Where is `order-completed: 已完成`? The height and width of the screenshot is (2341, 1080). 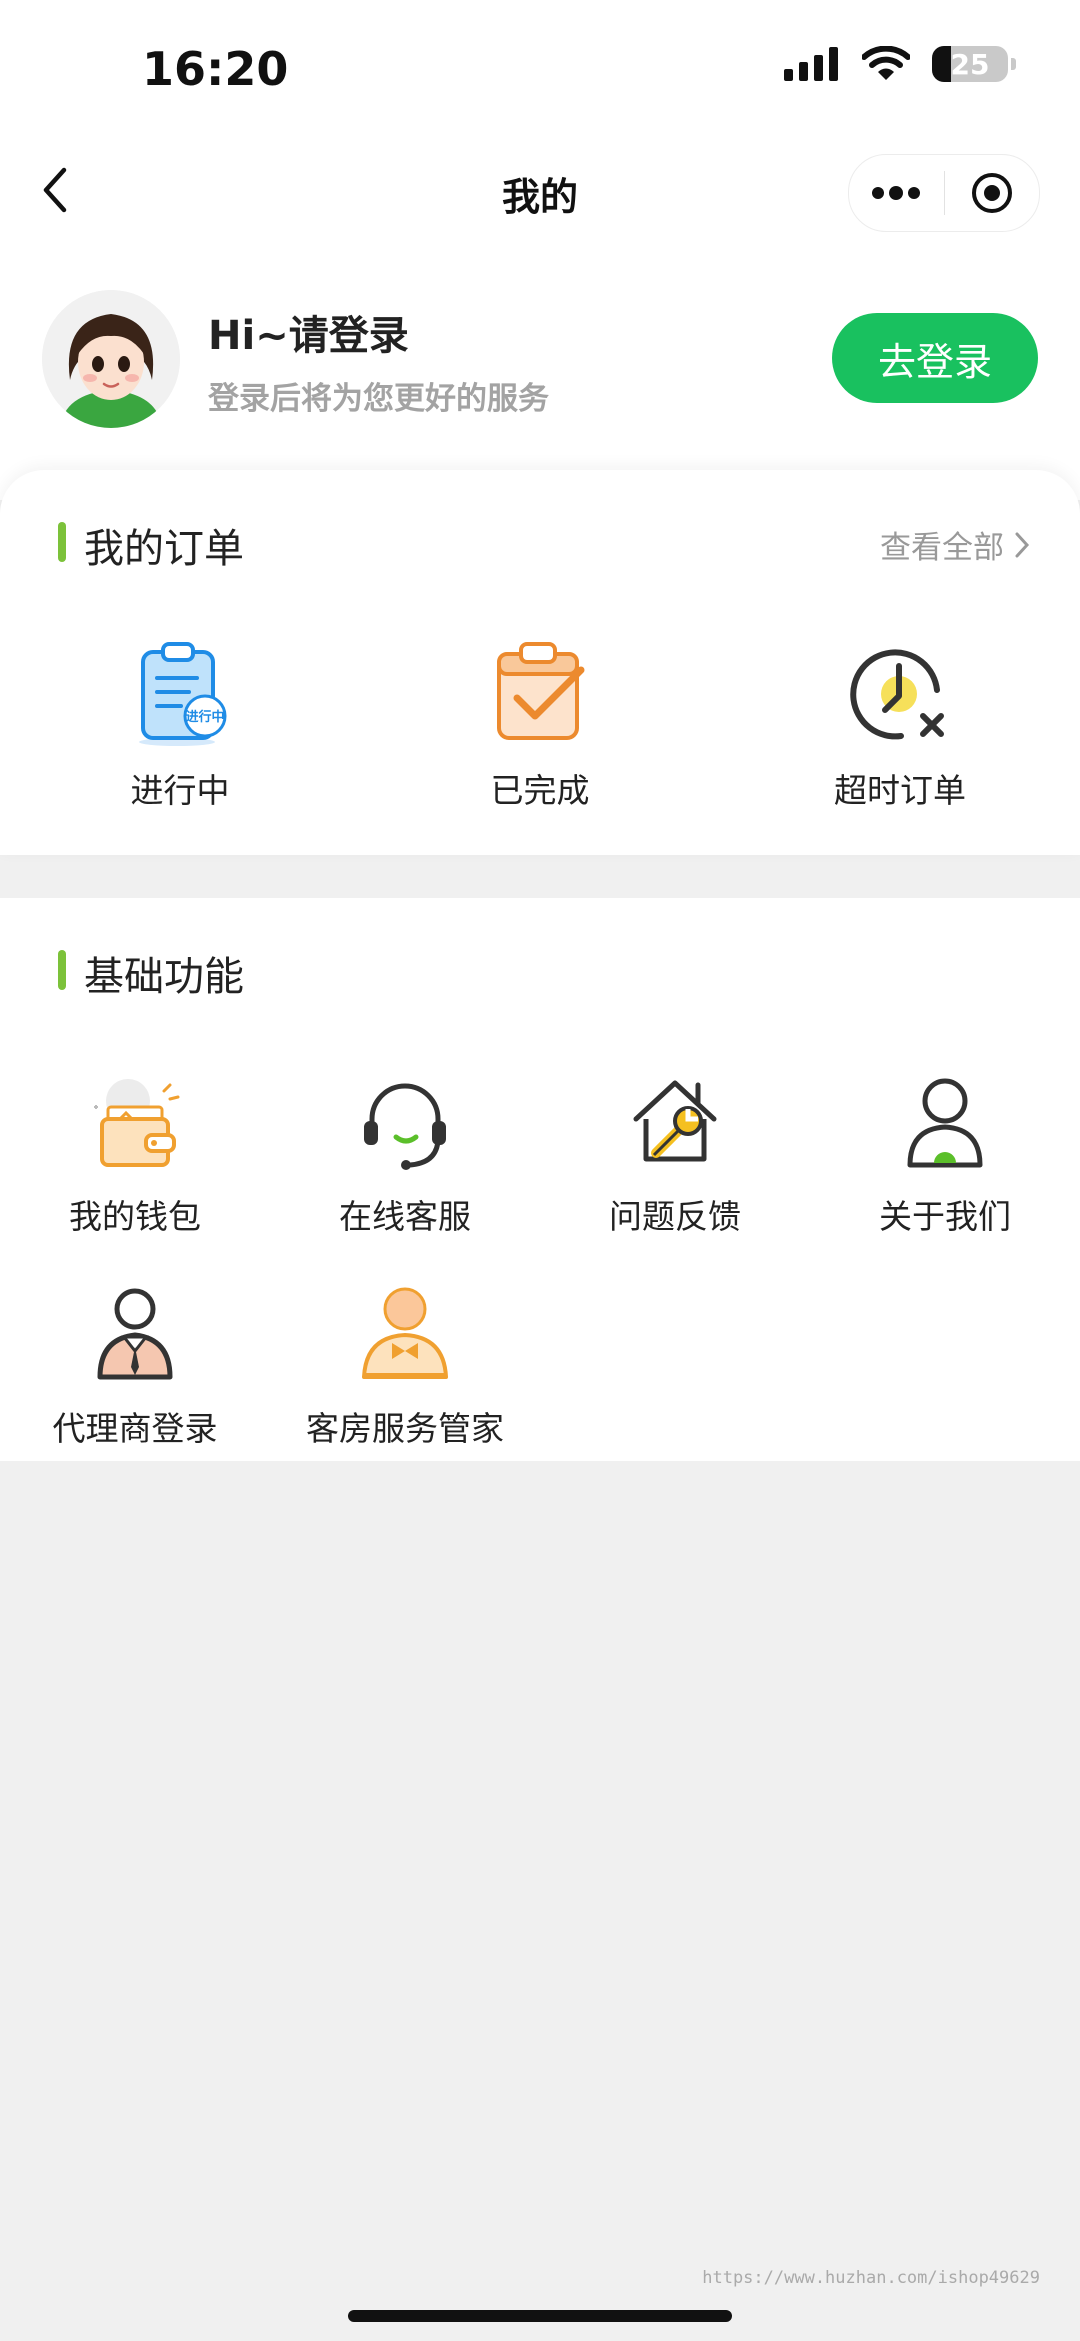 order-completed: 已完成 is located at coordinates (540, 726).